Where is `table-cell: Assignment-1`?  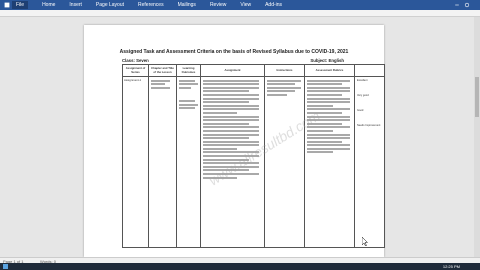
table-cell: Assignment-1 is located at coordinates (135, 162).